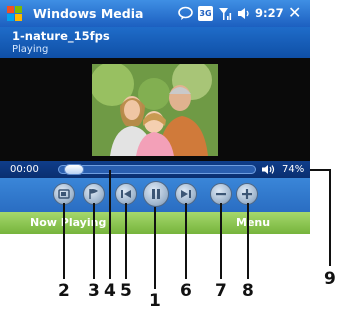 This screenshot has height=310, width=337. What do you see at coordinates (14, 13) in the screenshot?
I see `windows-start-icon` at bounding box center [14, 13].